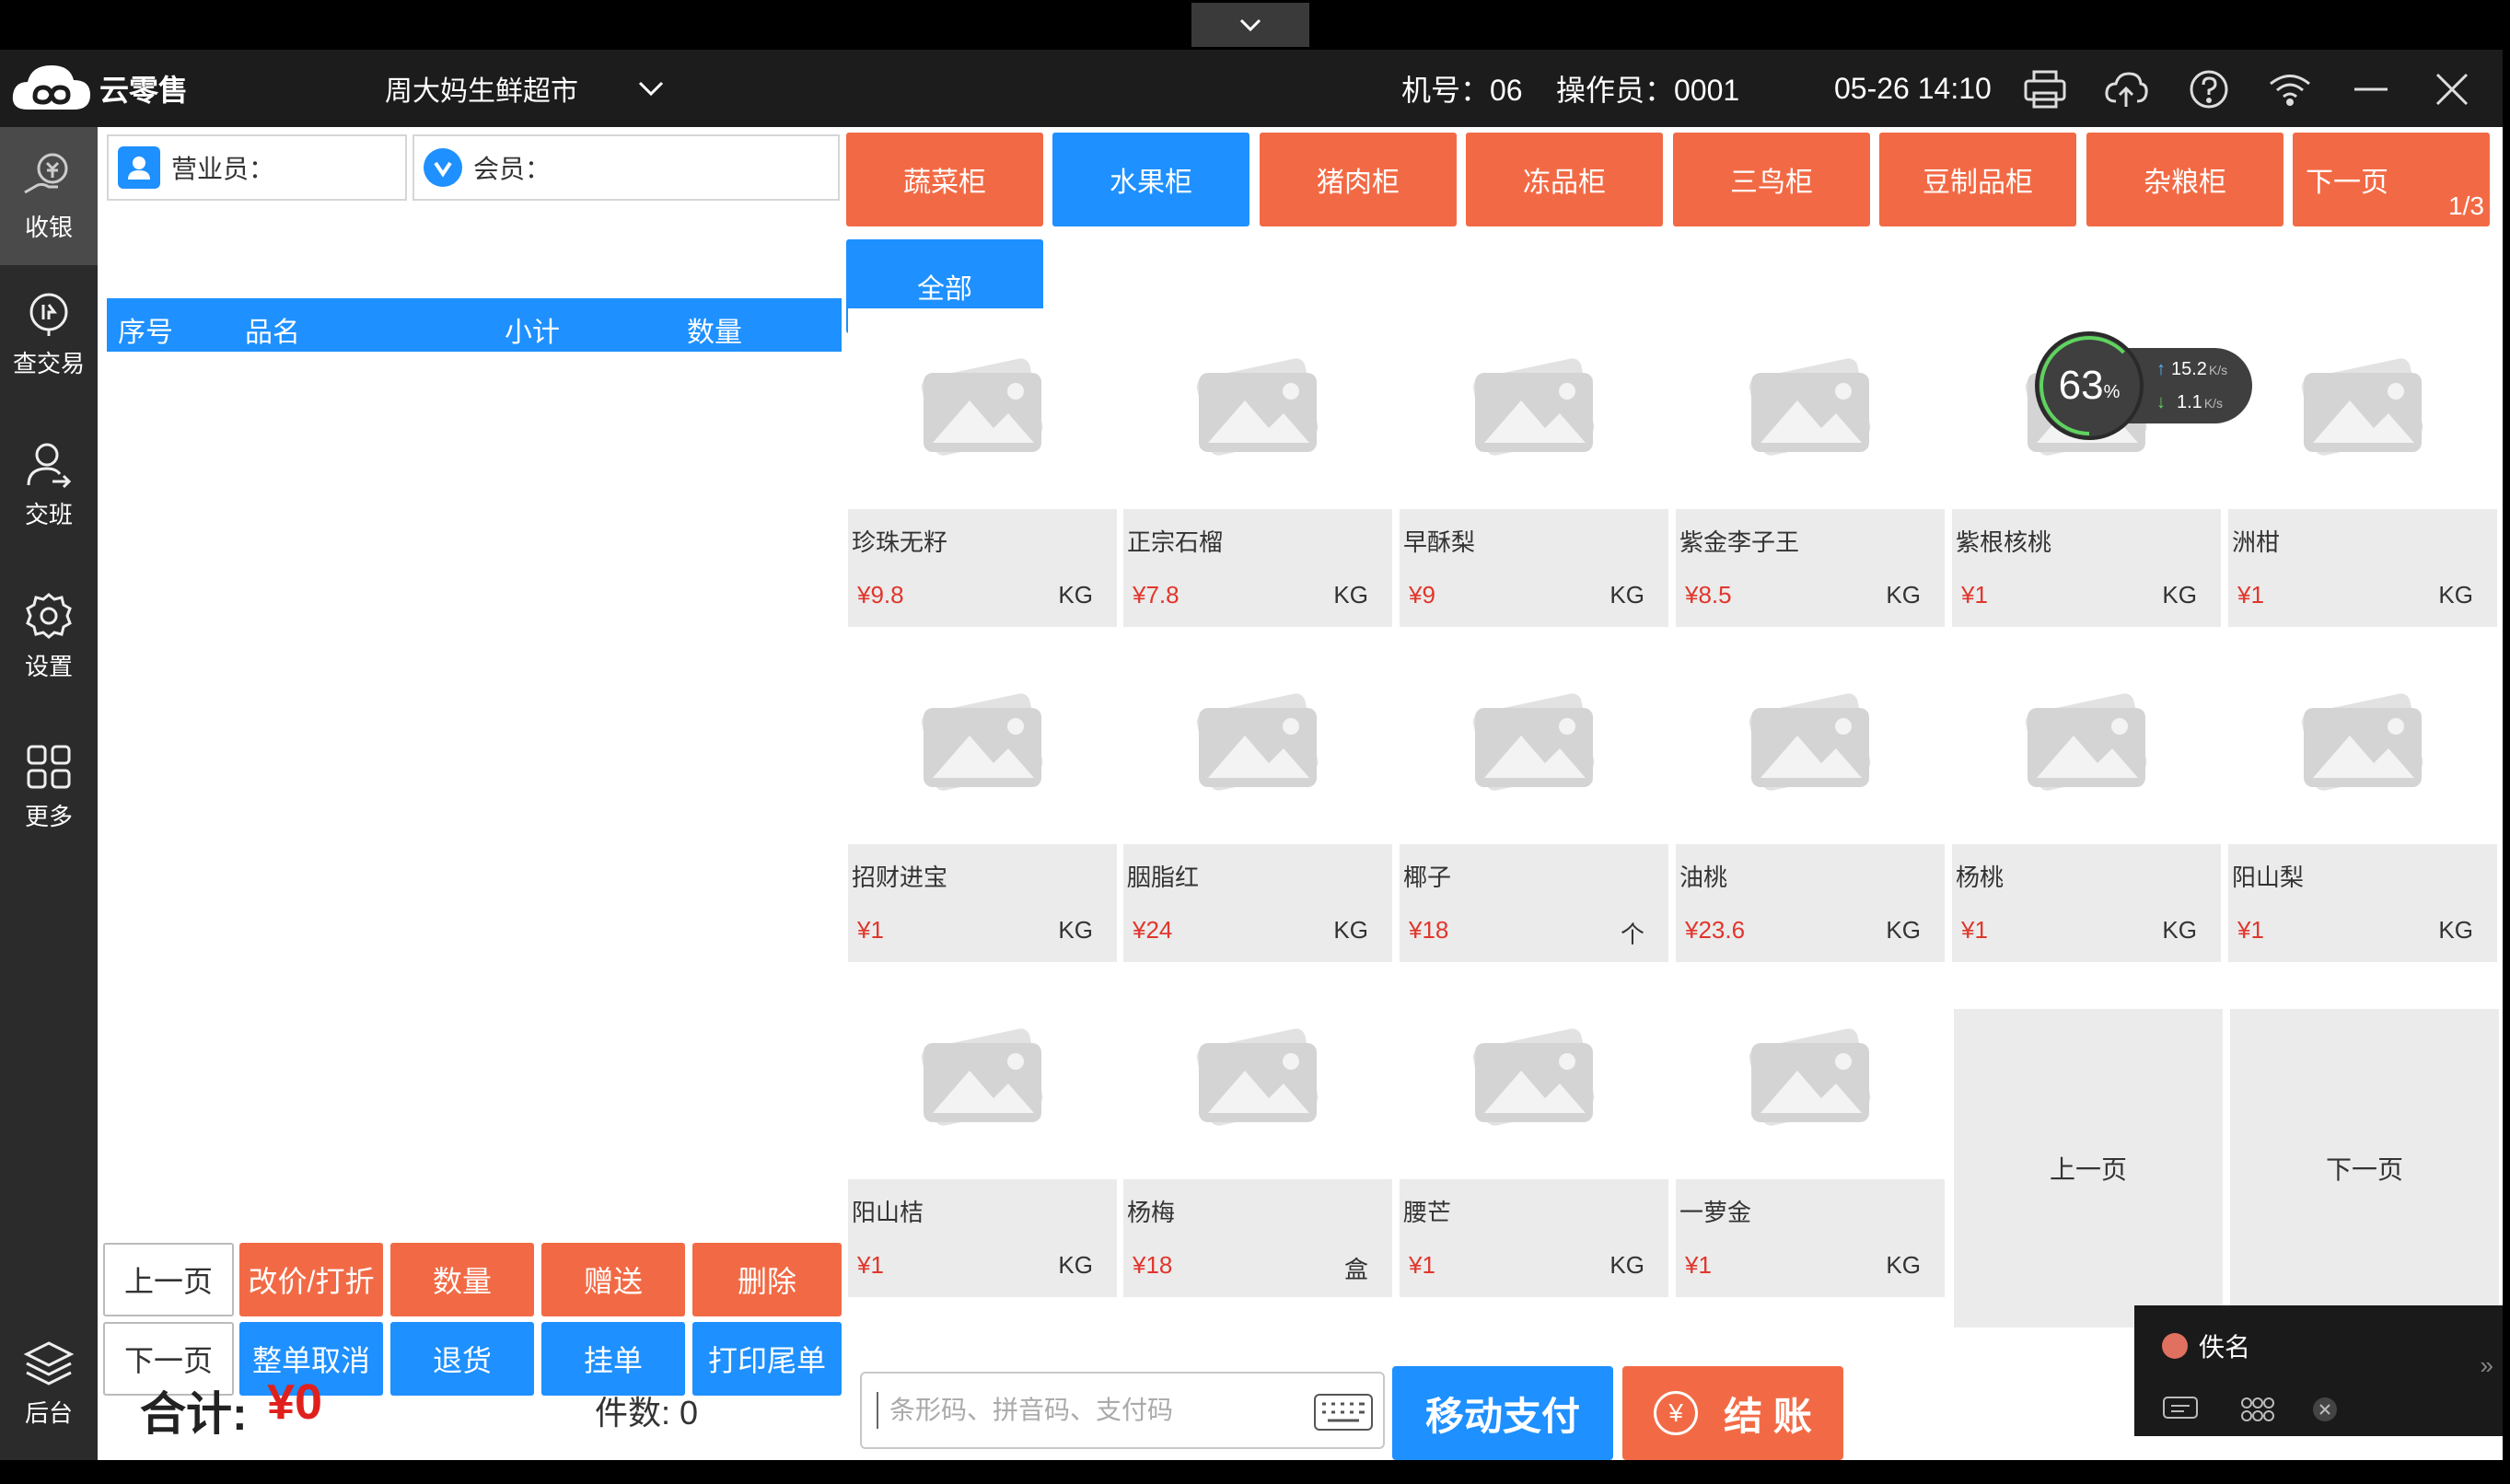  What do you see at coordinates (1534, 1138) in the screenshot?
I see `product-card: 腰芒 ¥1 KG` at bounding box center [1534, 1138].